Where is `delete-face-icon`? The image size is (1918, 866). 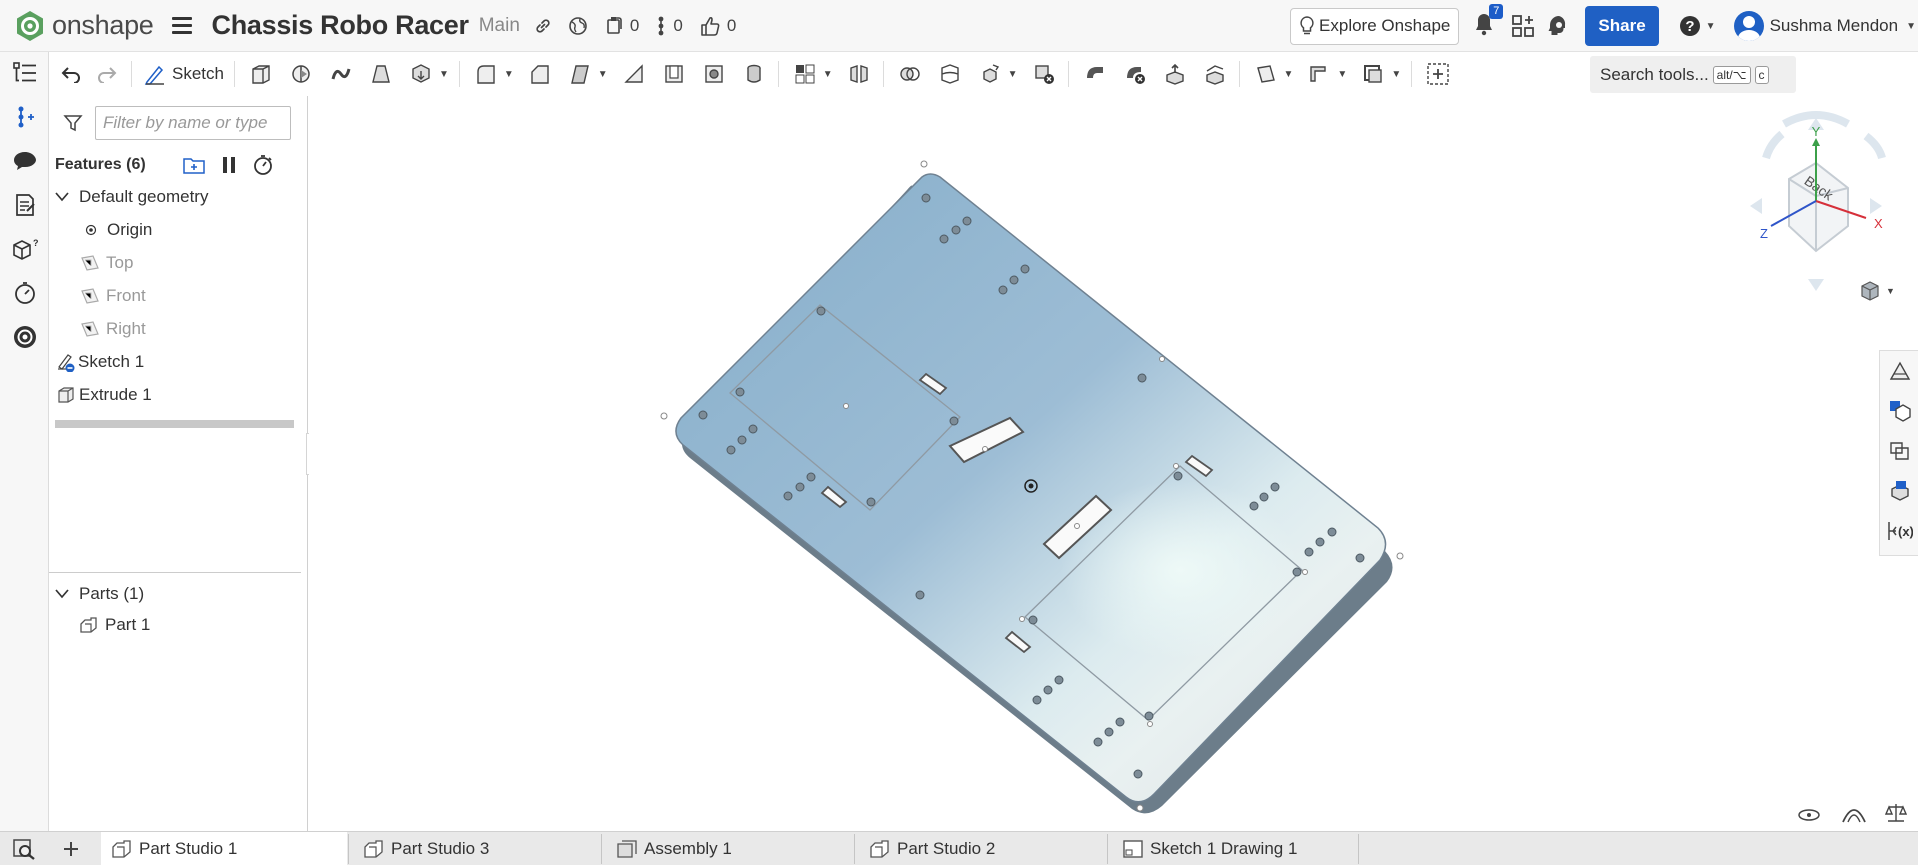
delete-face-icon is located at coordinates (1135, 74).